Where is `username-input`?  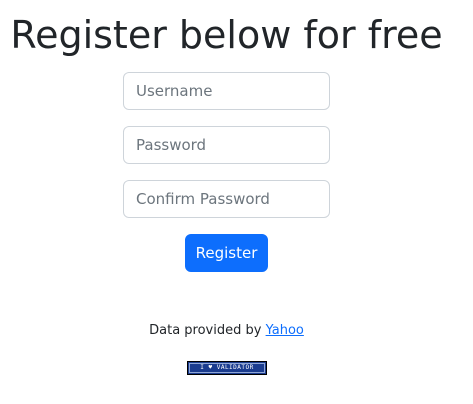 username-input is located at coordinates (226, 91).